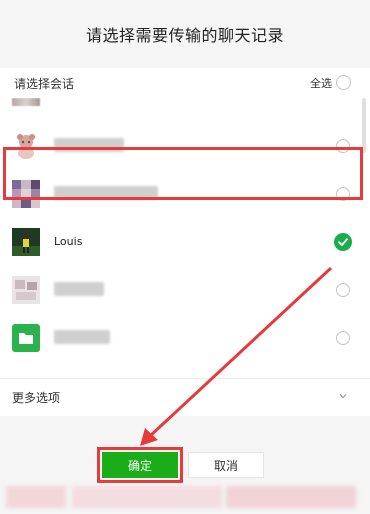  Describe the element at coordinates (343, 396) in the screenshot. I see `chevron-down-icon` at that location.